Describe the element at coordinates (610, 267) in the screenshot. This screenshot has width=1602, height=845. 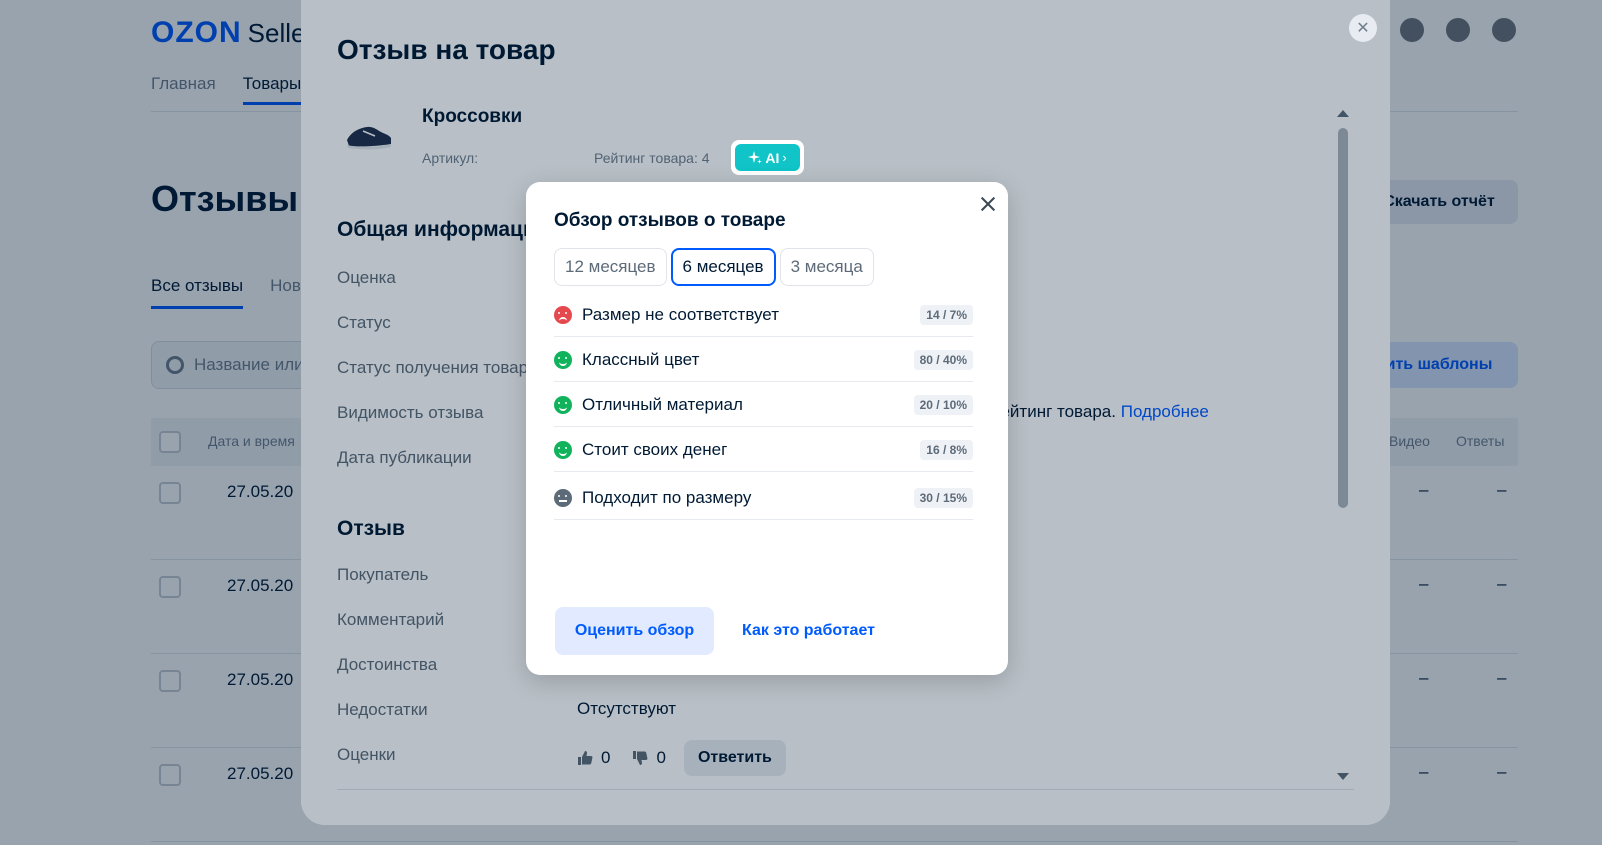
I see `period-12-months: 12 месяцев` at that location.